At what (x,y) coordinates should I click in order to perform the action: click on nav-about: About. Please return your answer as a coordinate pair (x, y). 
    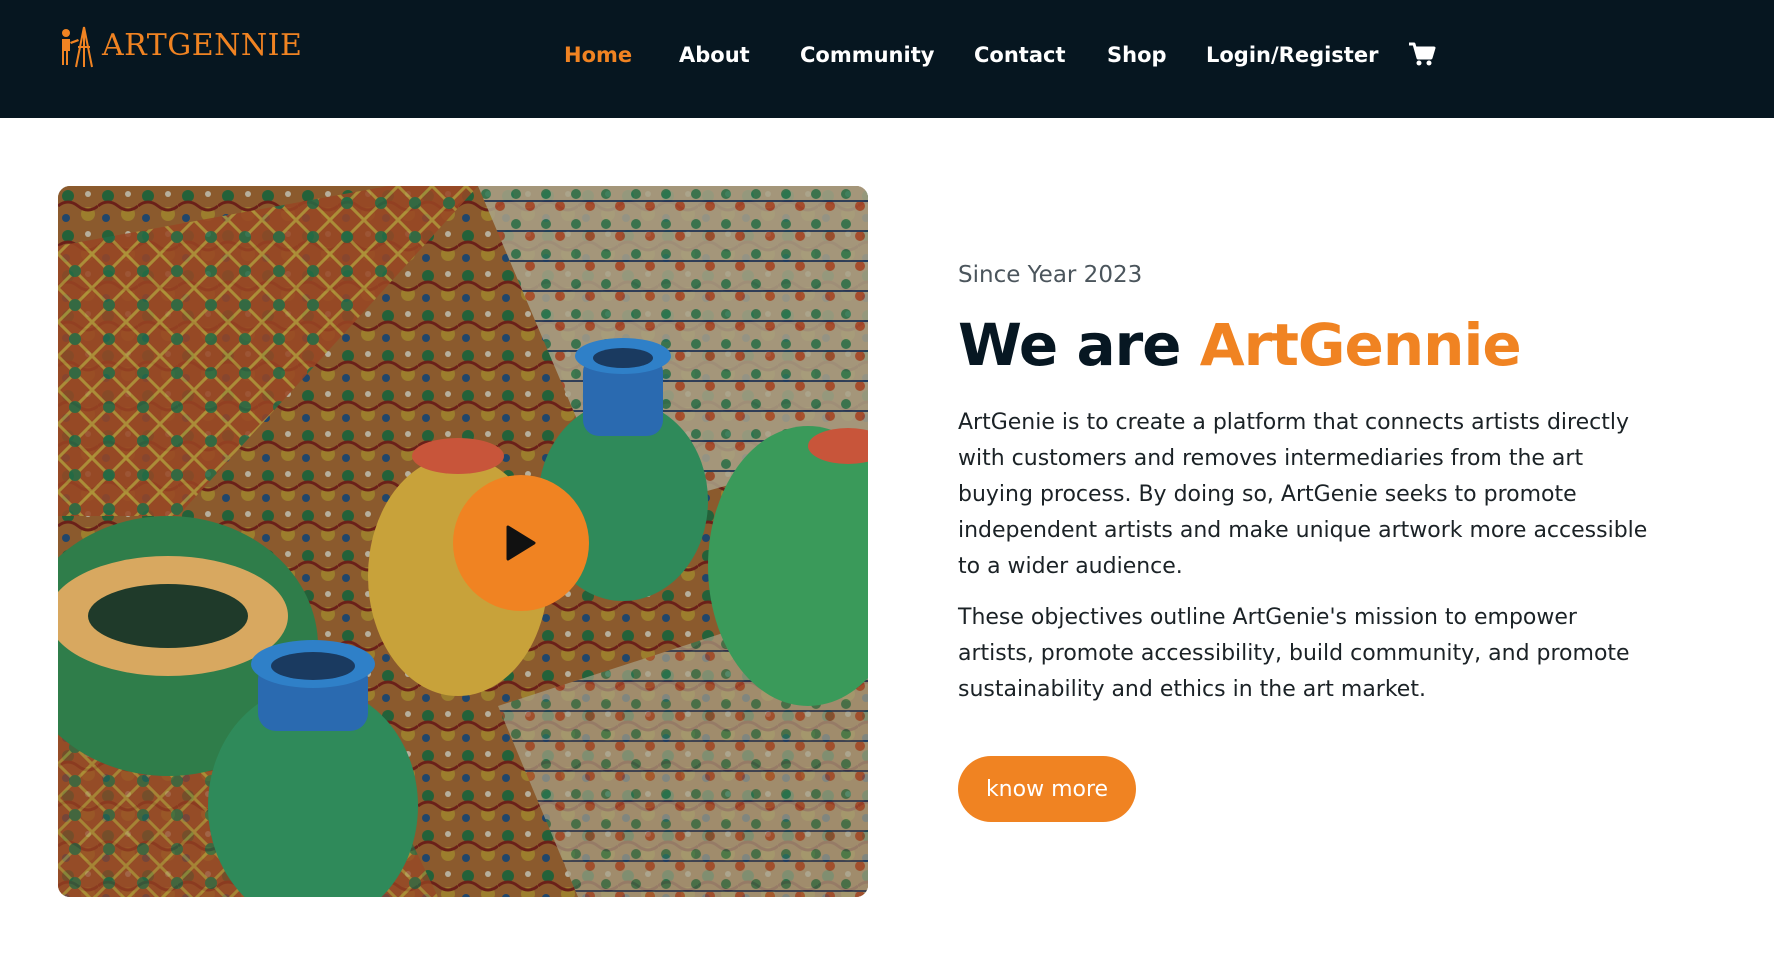
    Looking at the image, I should click on (714, 55).